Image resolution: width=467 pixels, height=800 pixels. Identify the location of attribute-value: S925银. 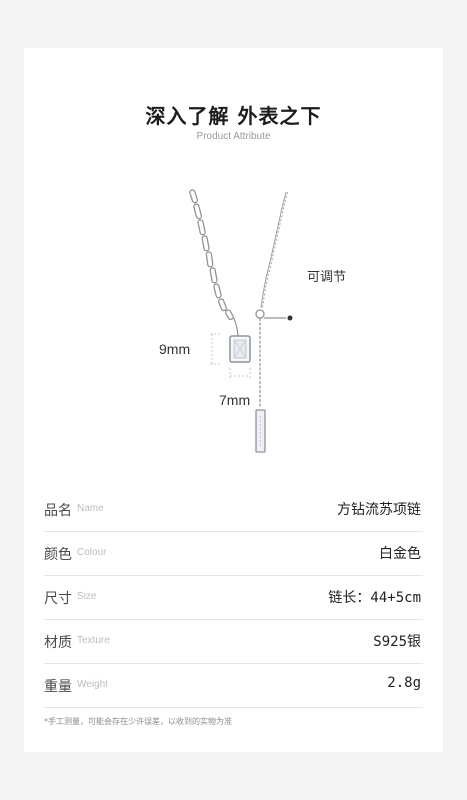
(397, 642).